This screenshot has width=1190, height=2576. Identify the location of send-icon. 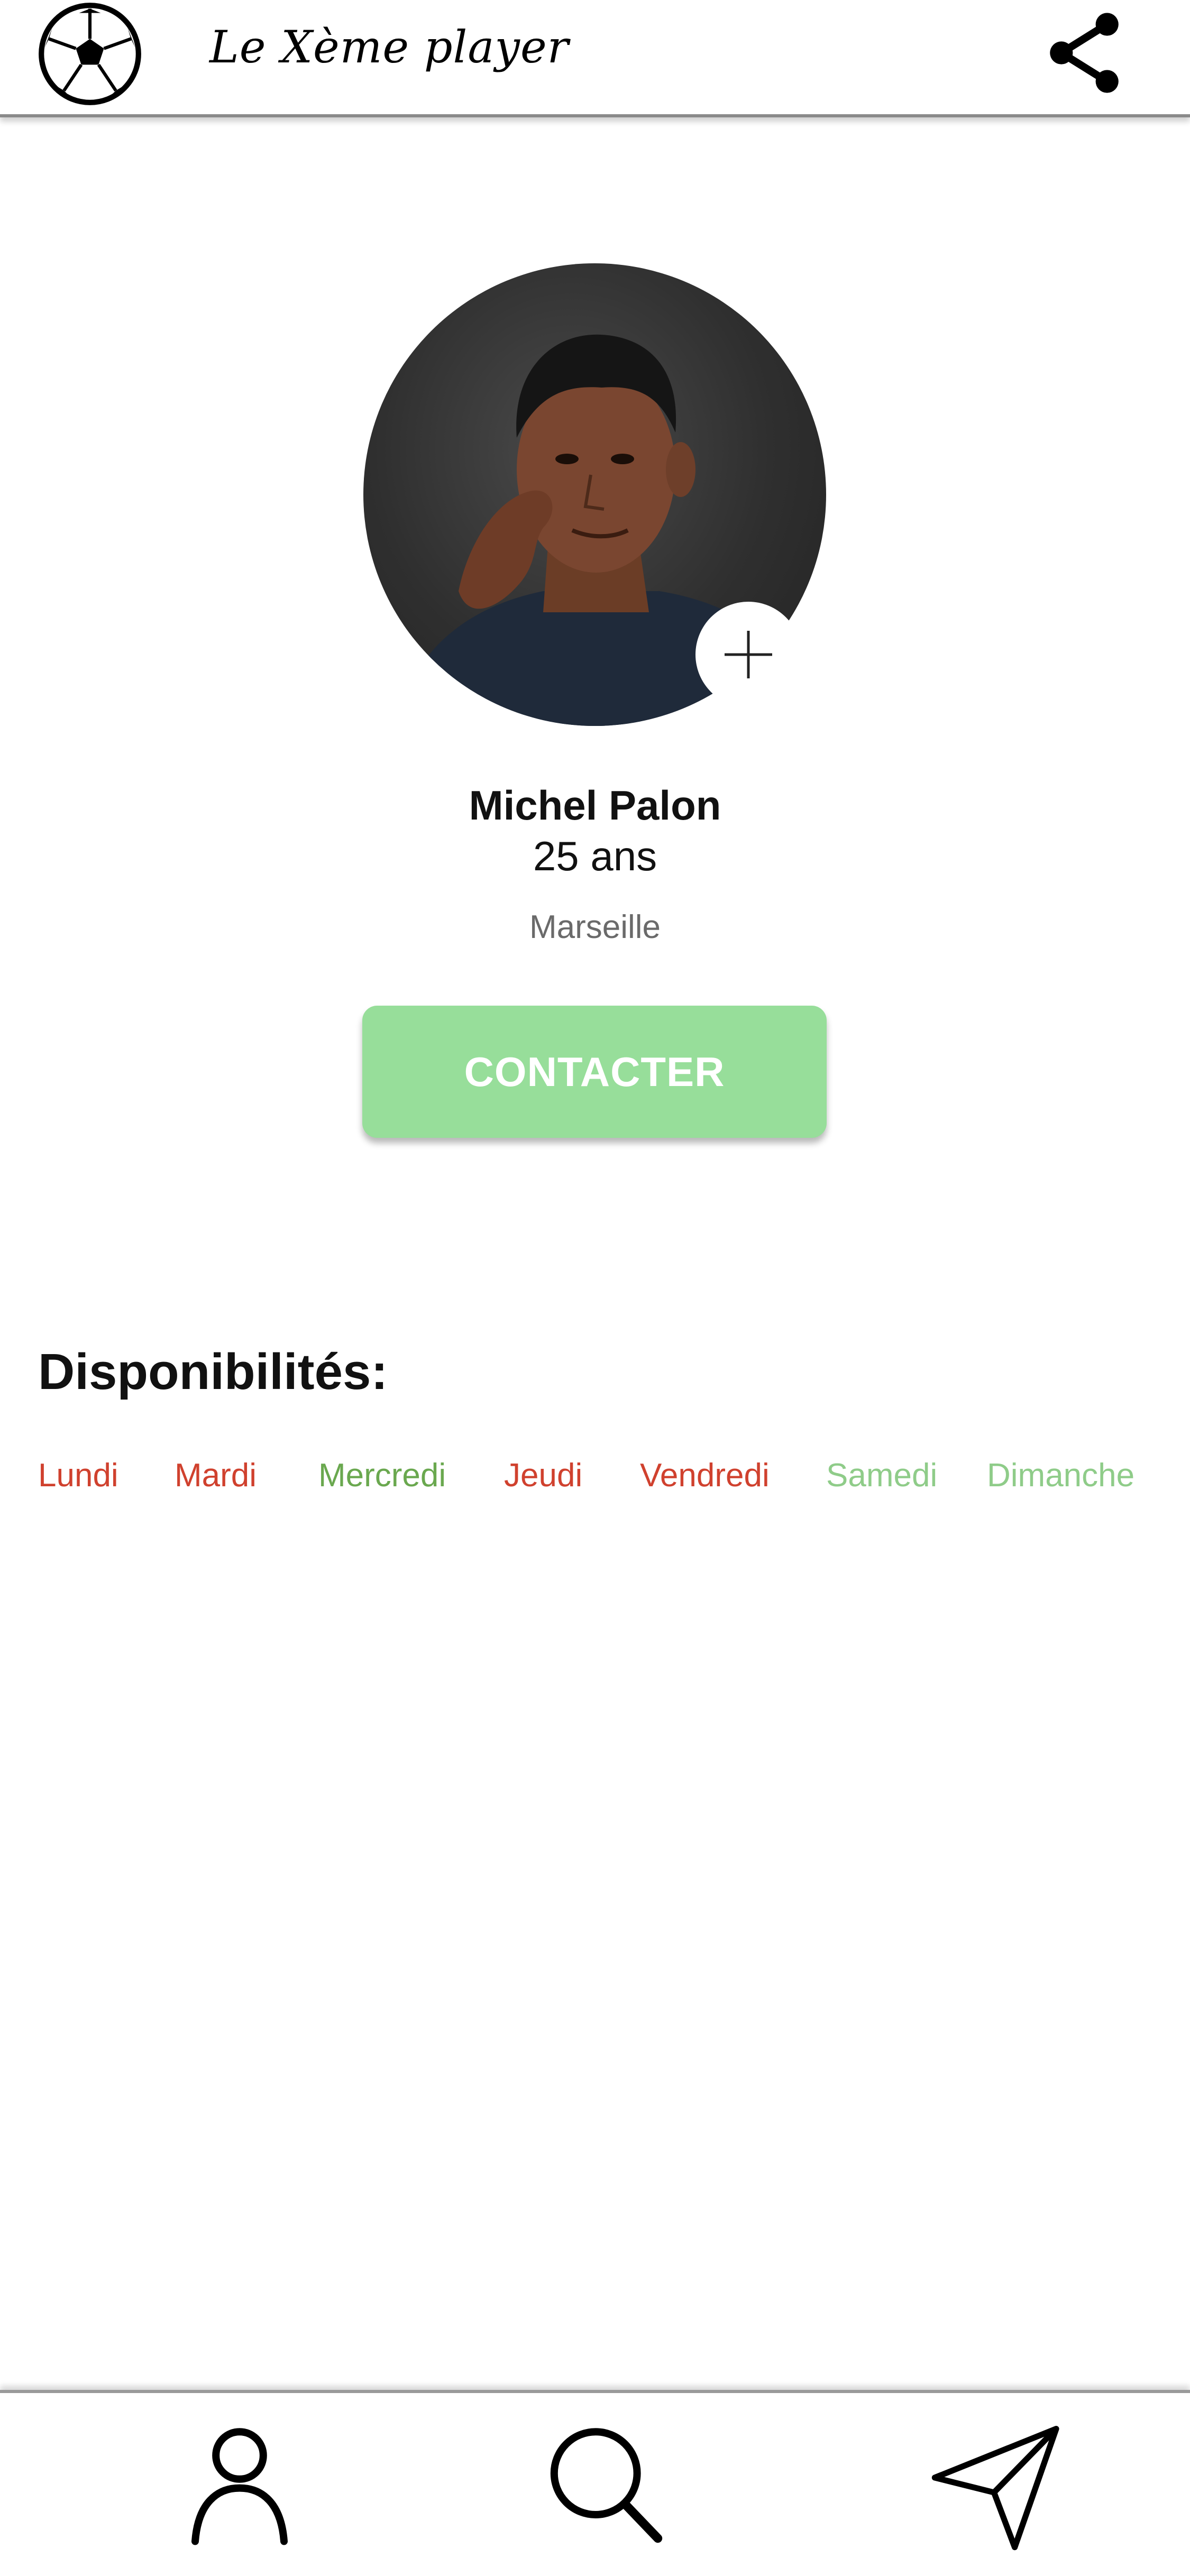
(997, 2485).